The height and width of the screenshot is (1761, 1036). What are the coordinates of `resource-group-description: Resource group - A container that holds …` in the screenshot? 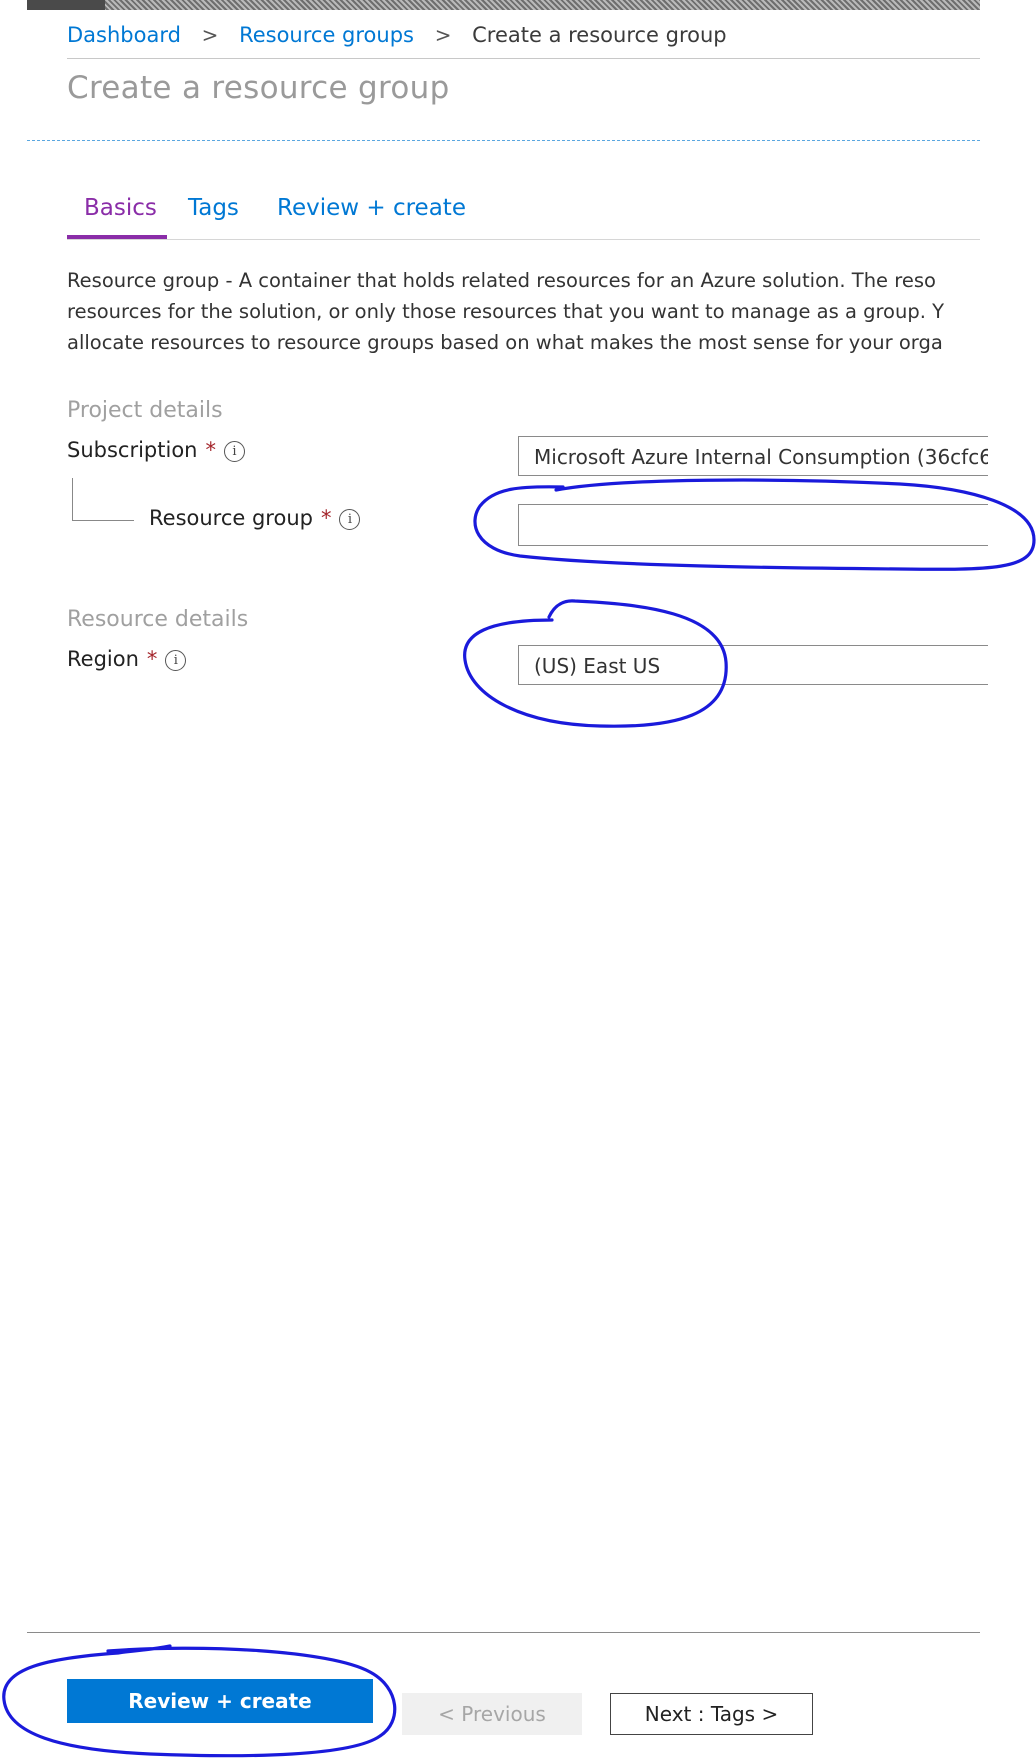 It's located at (523, 311).